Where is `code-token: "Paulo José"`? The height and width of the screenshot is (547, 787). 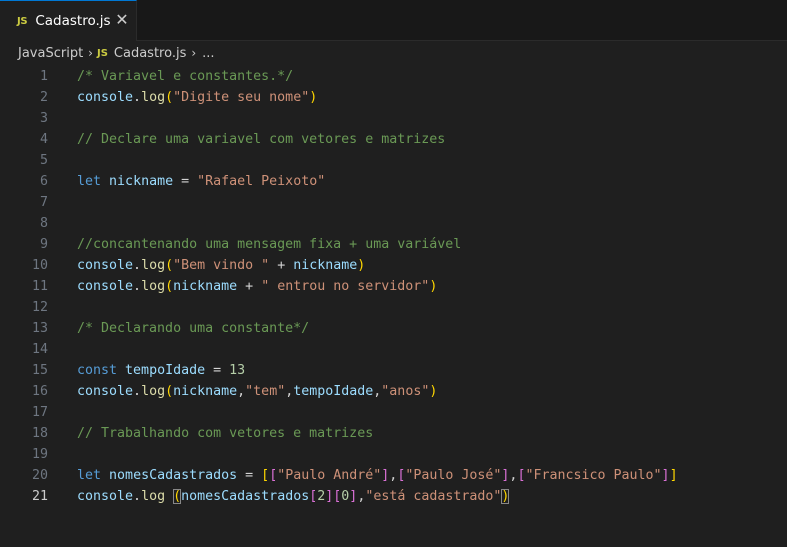 code-token: "Paulo José" is located at coordinates (453, 475).